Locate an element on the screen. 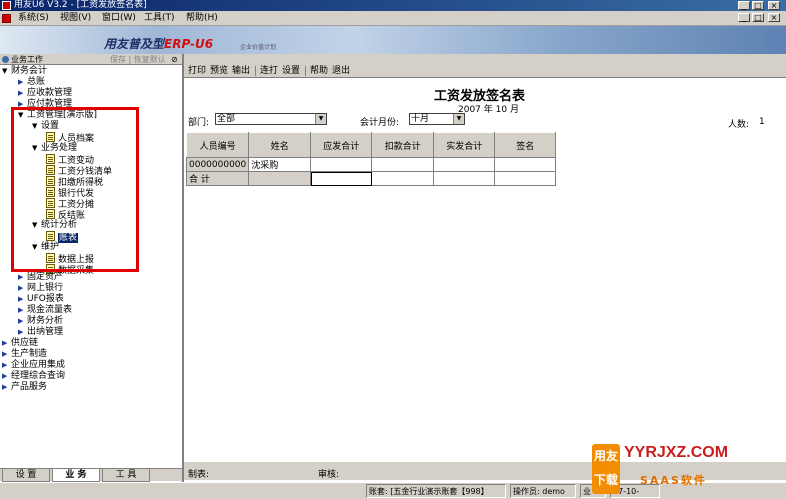 This screenshot has height=499, width=786. month-value: 十月 is located at coordinates (420, 119).